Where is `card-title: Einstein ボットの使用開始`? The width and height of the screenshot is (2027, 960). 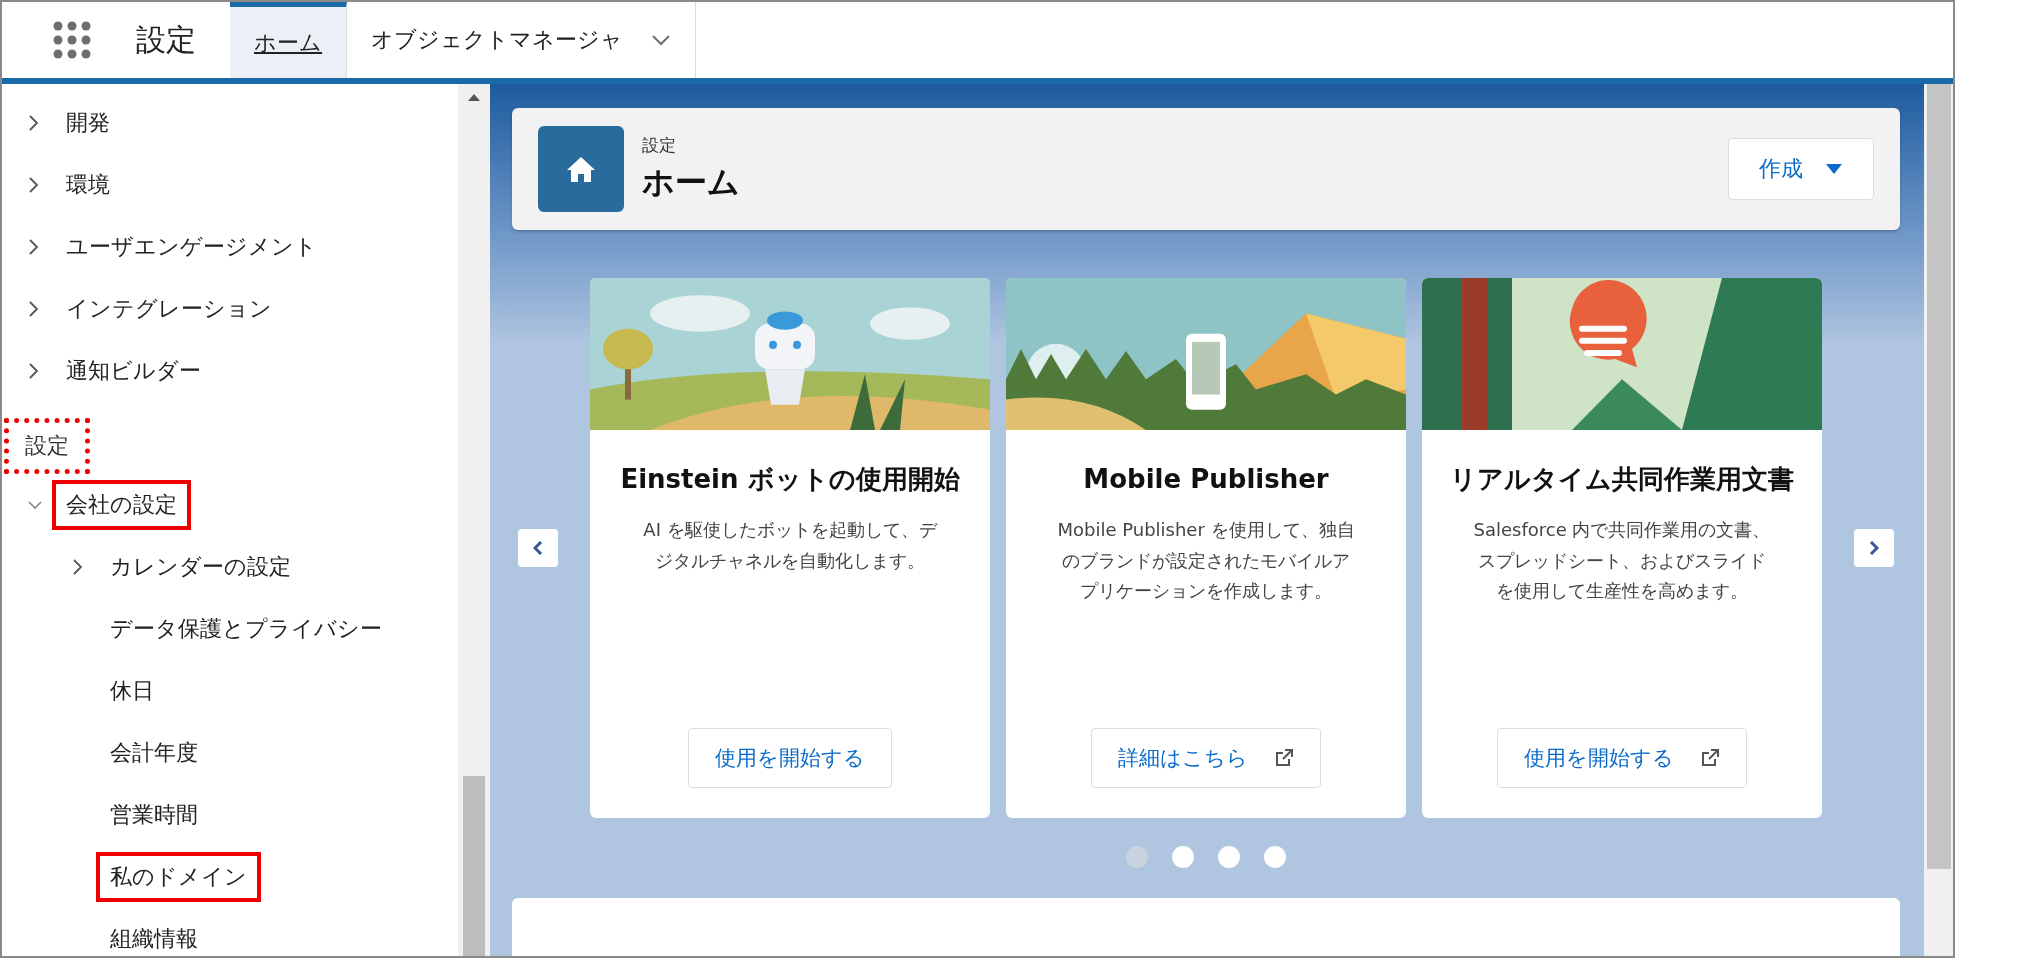
card-title: Einstein ボットの使用開始 is located at coordinates (790, 479).